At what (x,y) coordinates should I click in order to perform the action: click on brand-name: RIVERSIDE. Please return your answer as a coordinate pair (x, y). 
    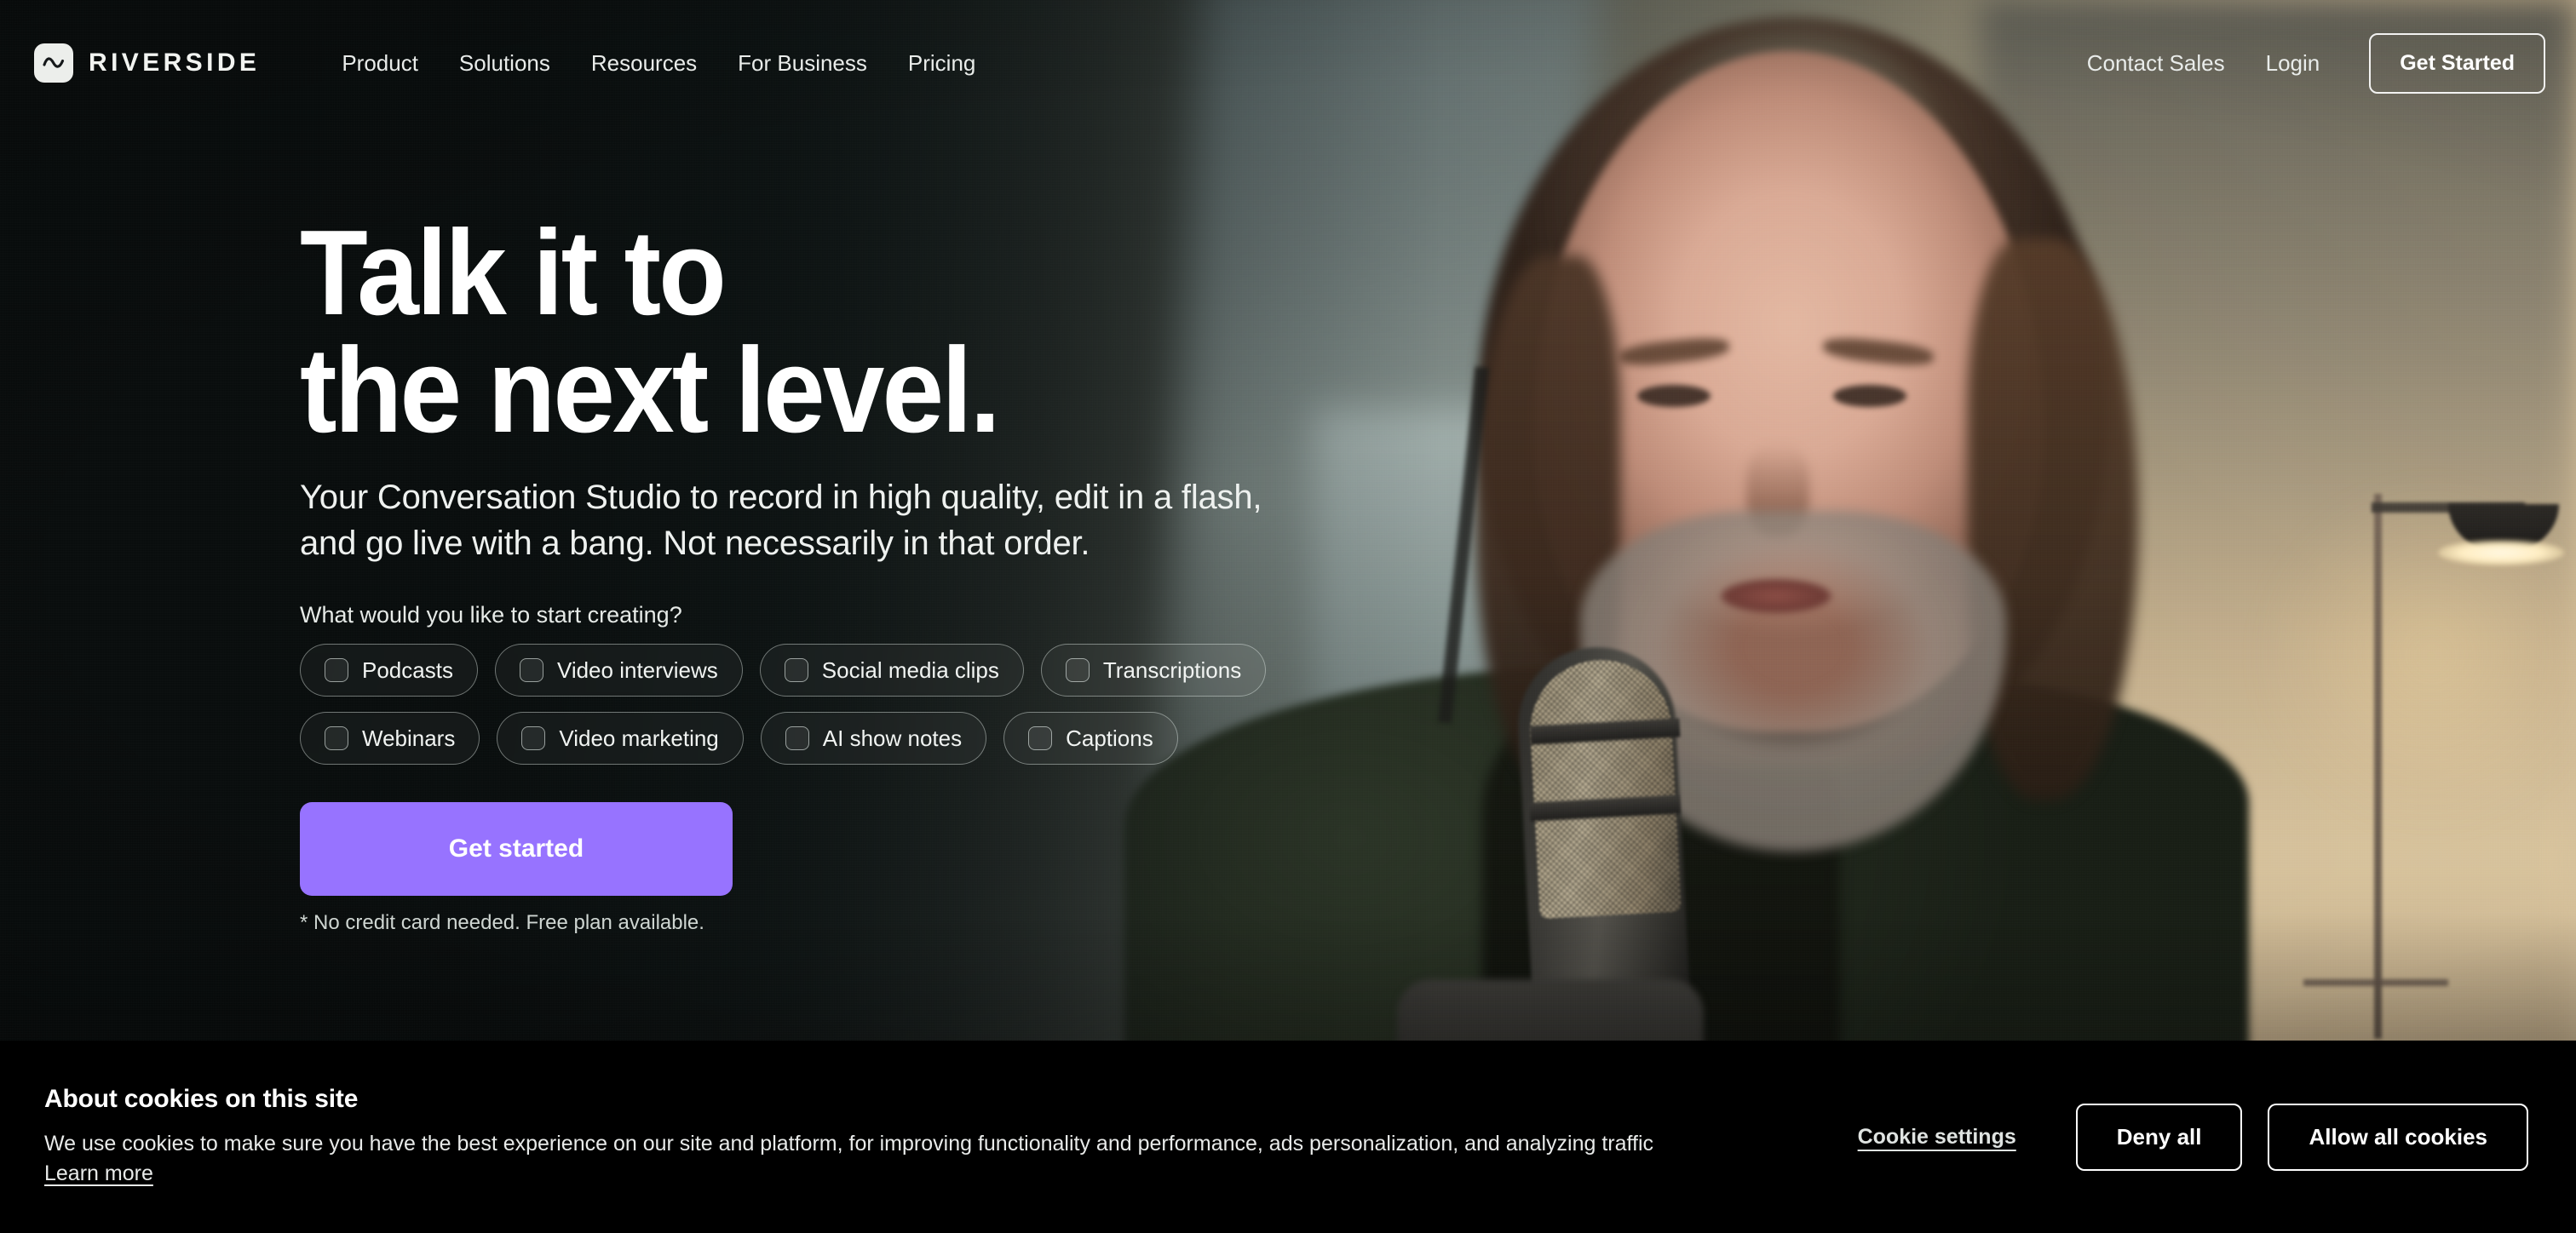
    Looking at the image, I should click on (175, 63).